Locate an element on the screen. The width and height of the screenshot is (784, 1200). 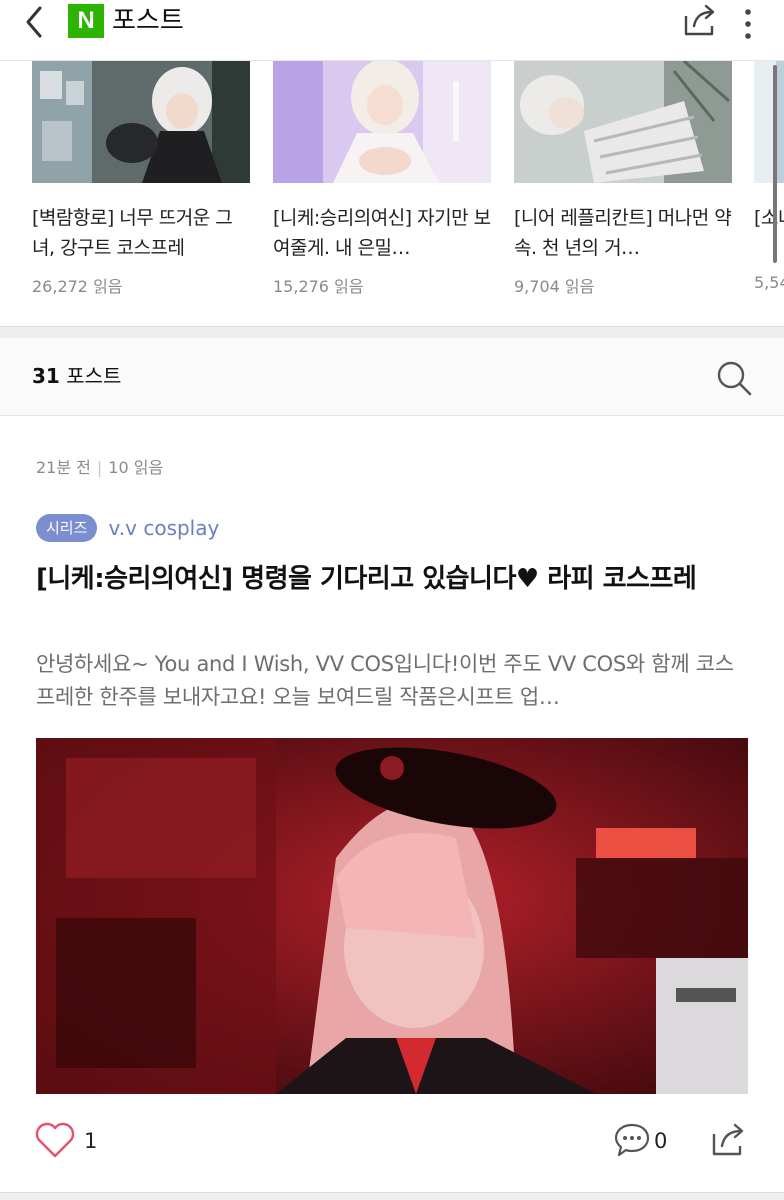
back-button is located at coordinates (35, 22).